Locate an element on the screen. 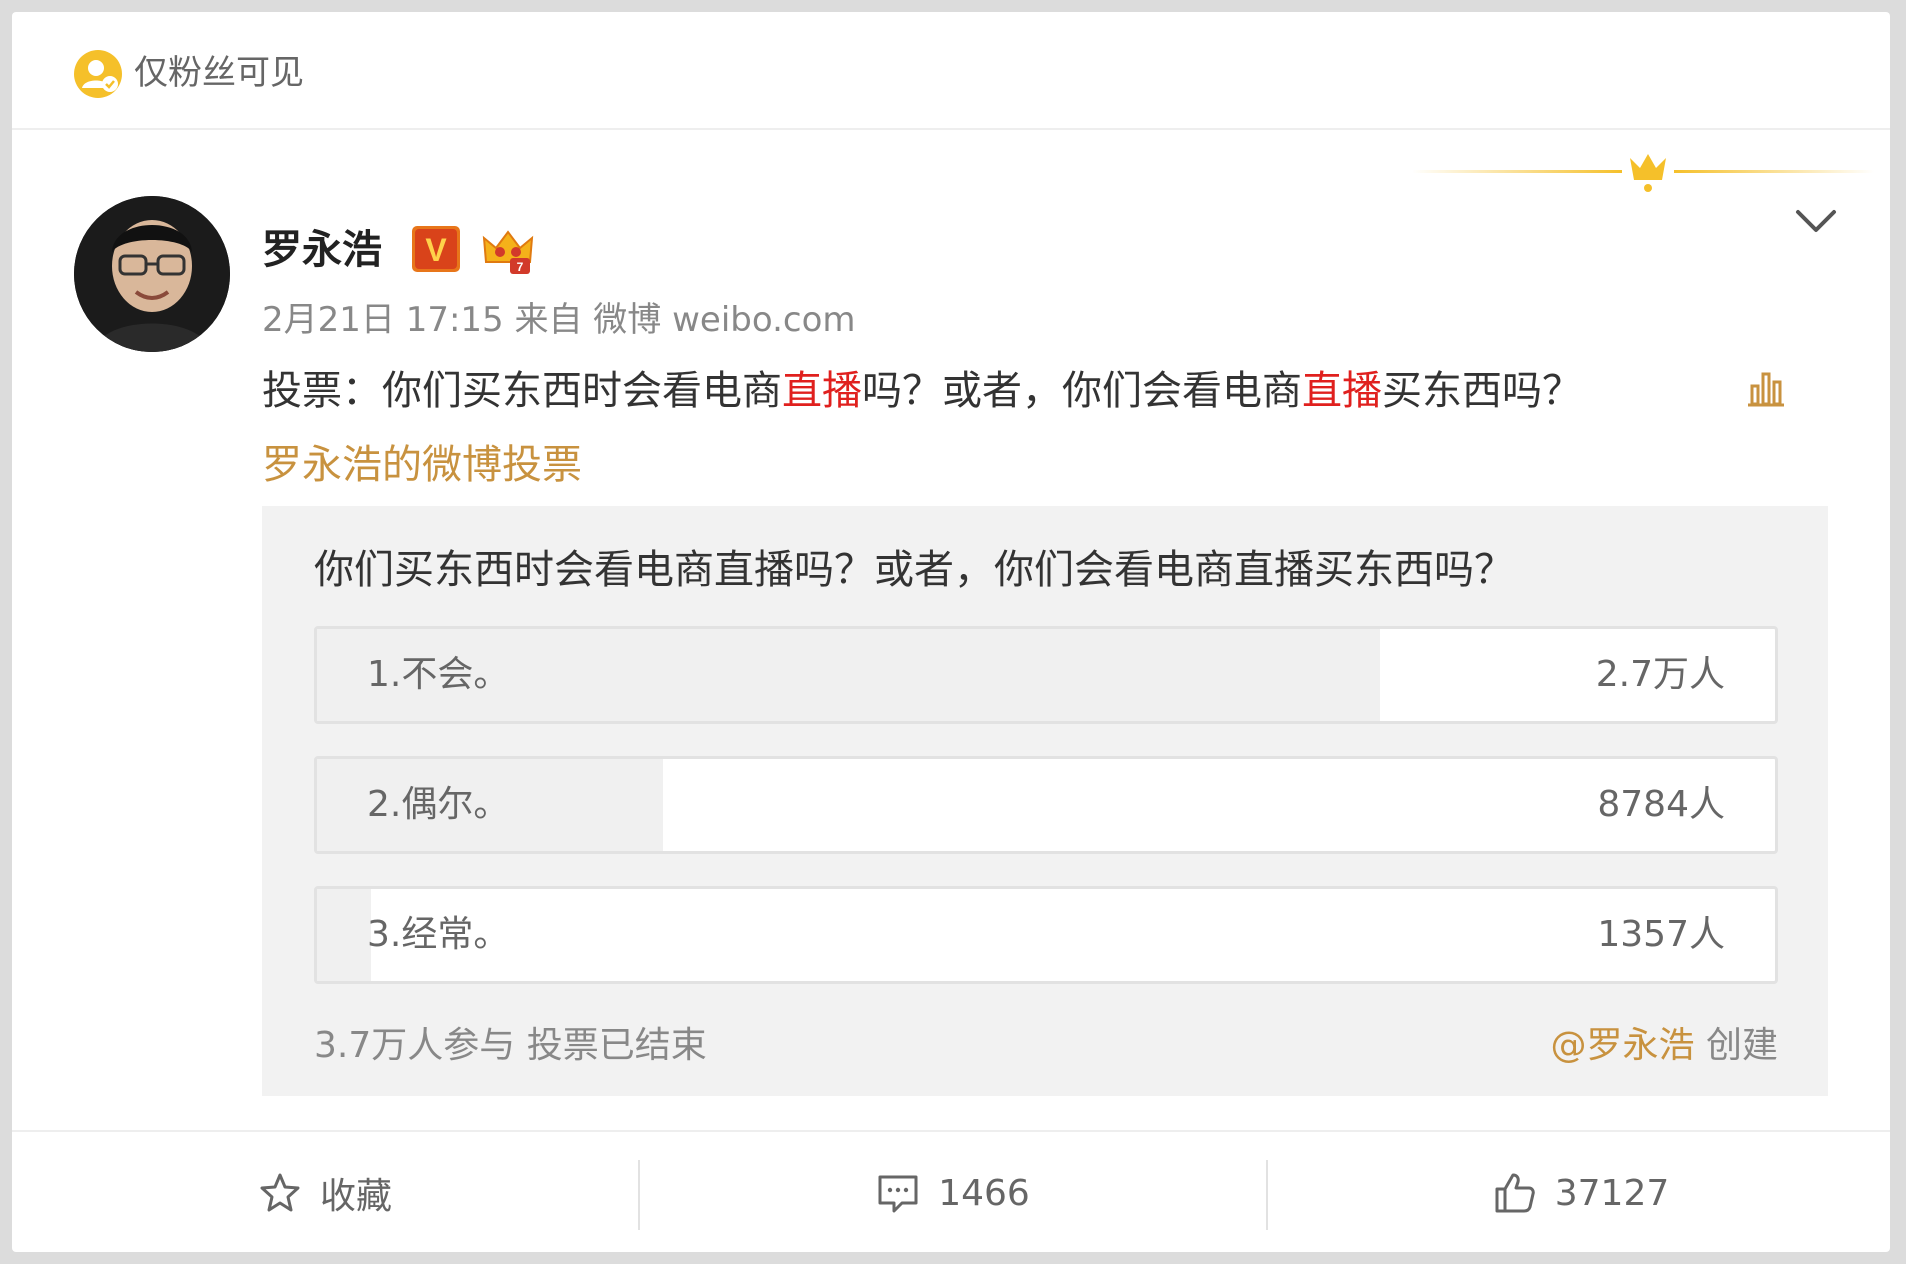 The image size is (1906, 1264). like-button: 37127 is located at coordinates (1581, 1193).